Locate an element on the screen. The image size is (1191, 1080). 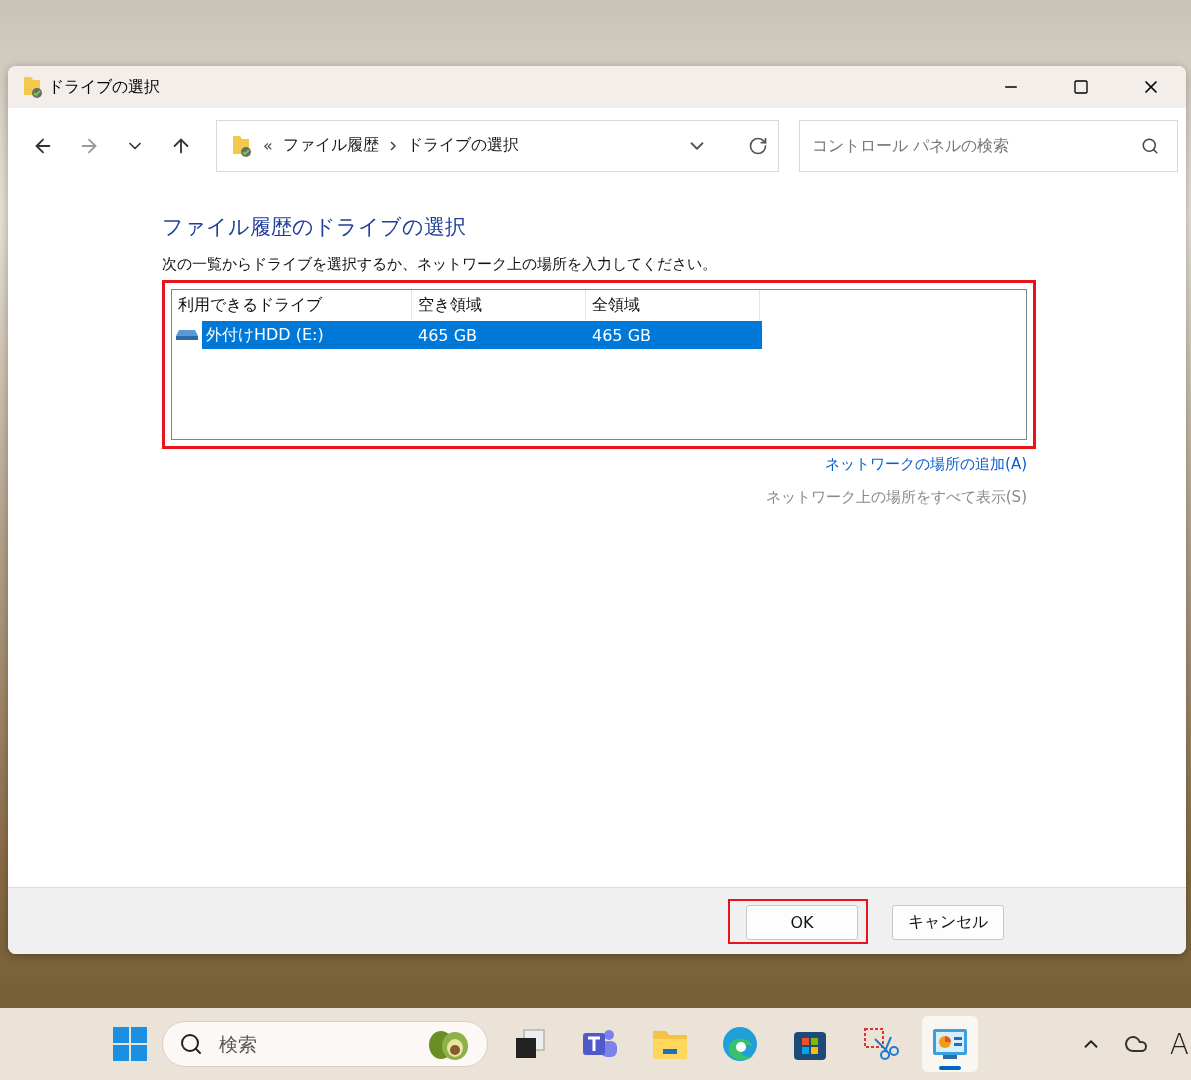
link: ネットワークの場所の追加(A) is located at coordinates (926, 464).